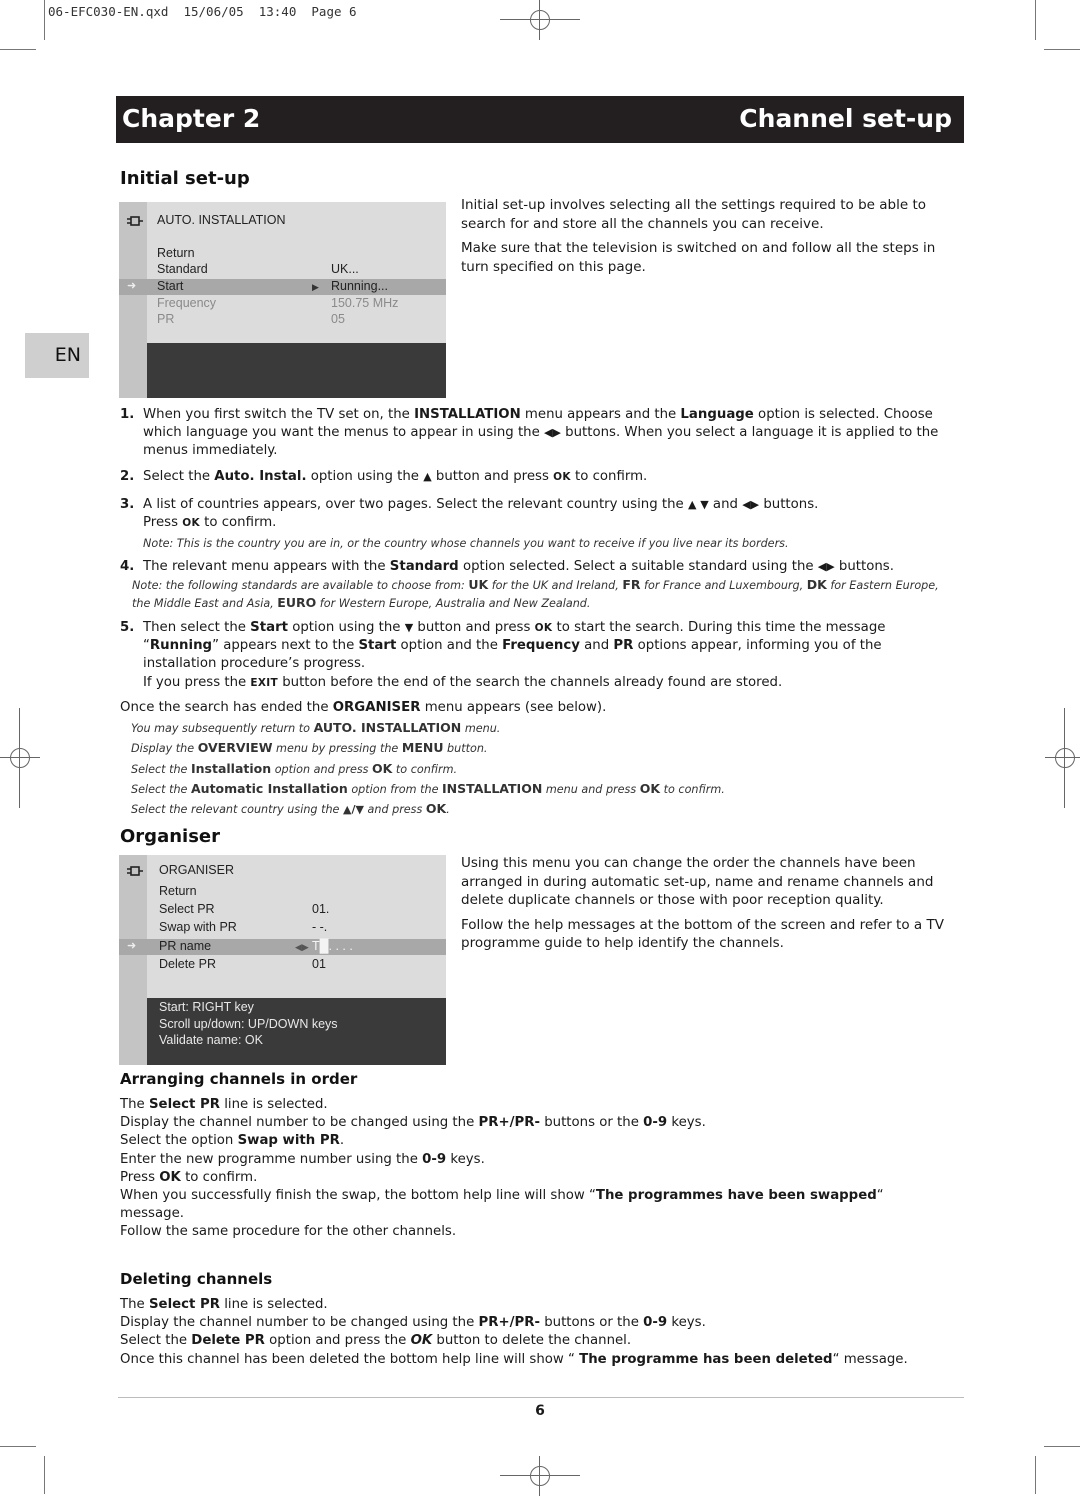  Describe the element at coordinates (365, 476) in the screenshot. I see `text-span: option using the` at that location.